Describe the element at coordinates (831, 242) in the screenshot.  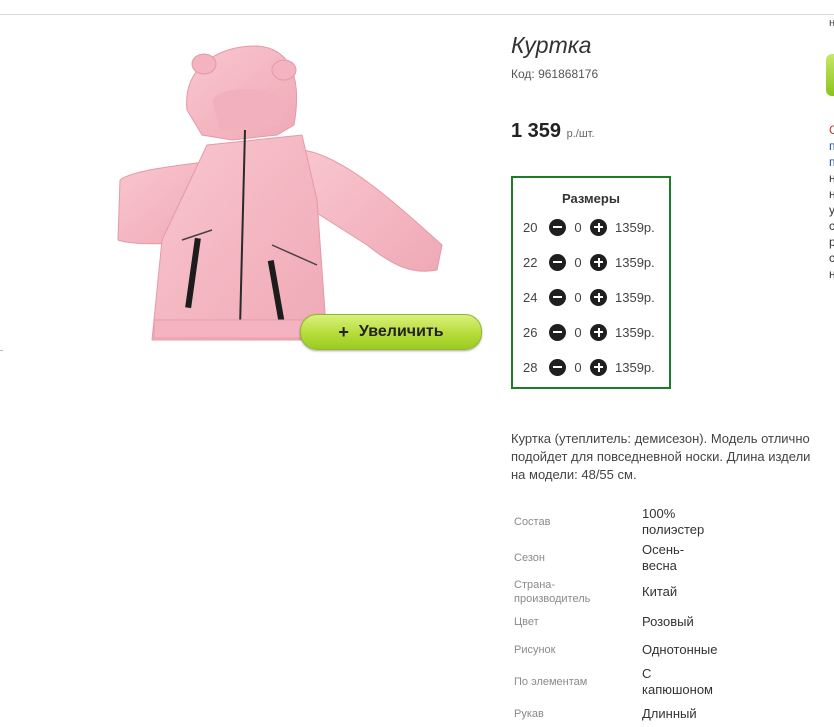
I see `fragment: р` at that location.